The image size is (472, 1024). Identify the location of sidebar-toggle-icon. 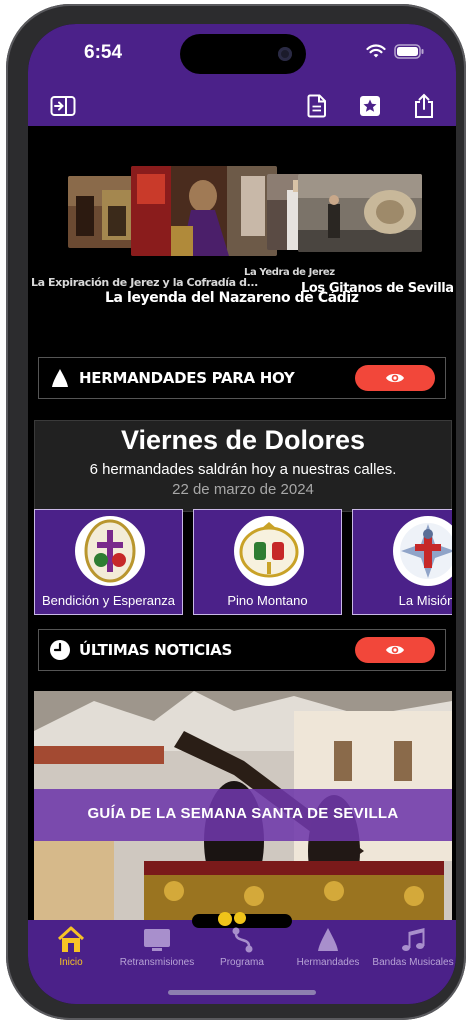
(63, 106).